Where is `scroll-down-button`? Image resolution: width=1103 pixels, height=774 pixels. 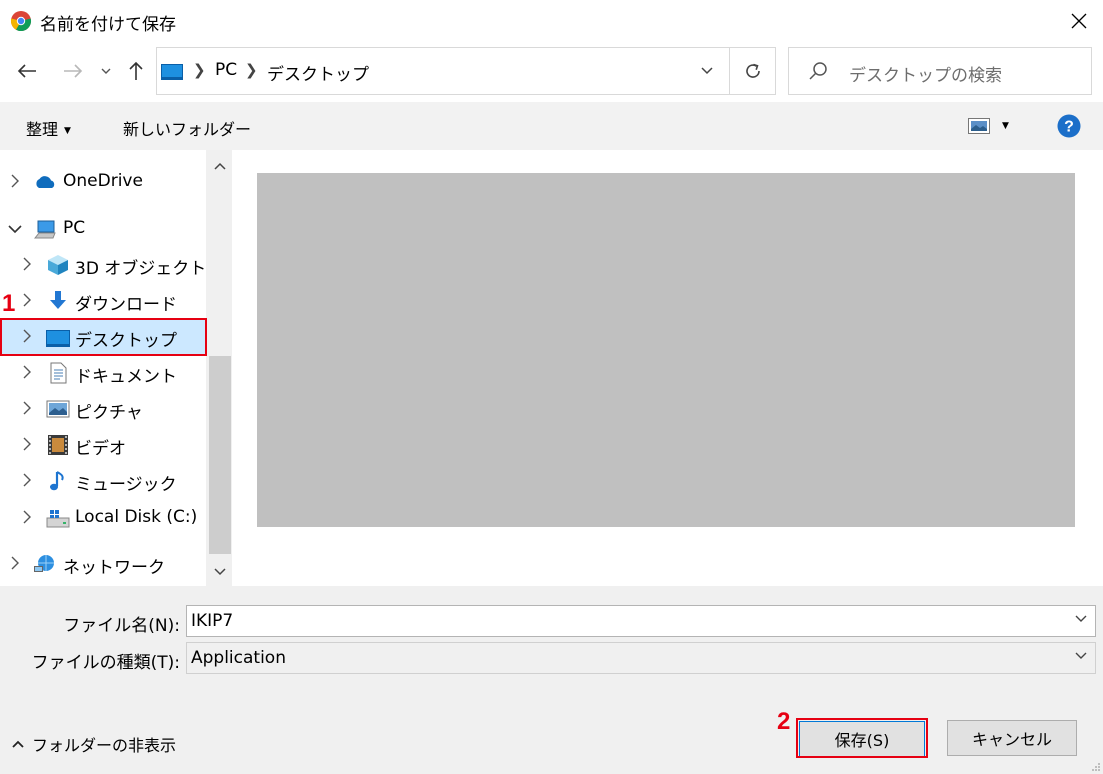 scroll-down-button is located at coordinates (220, 572).